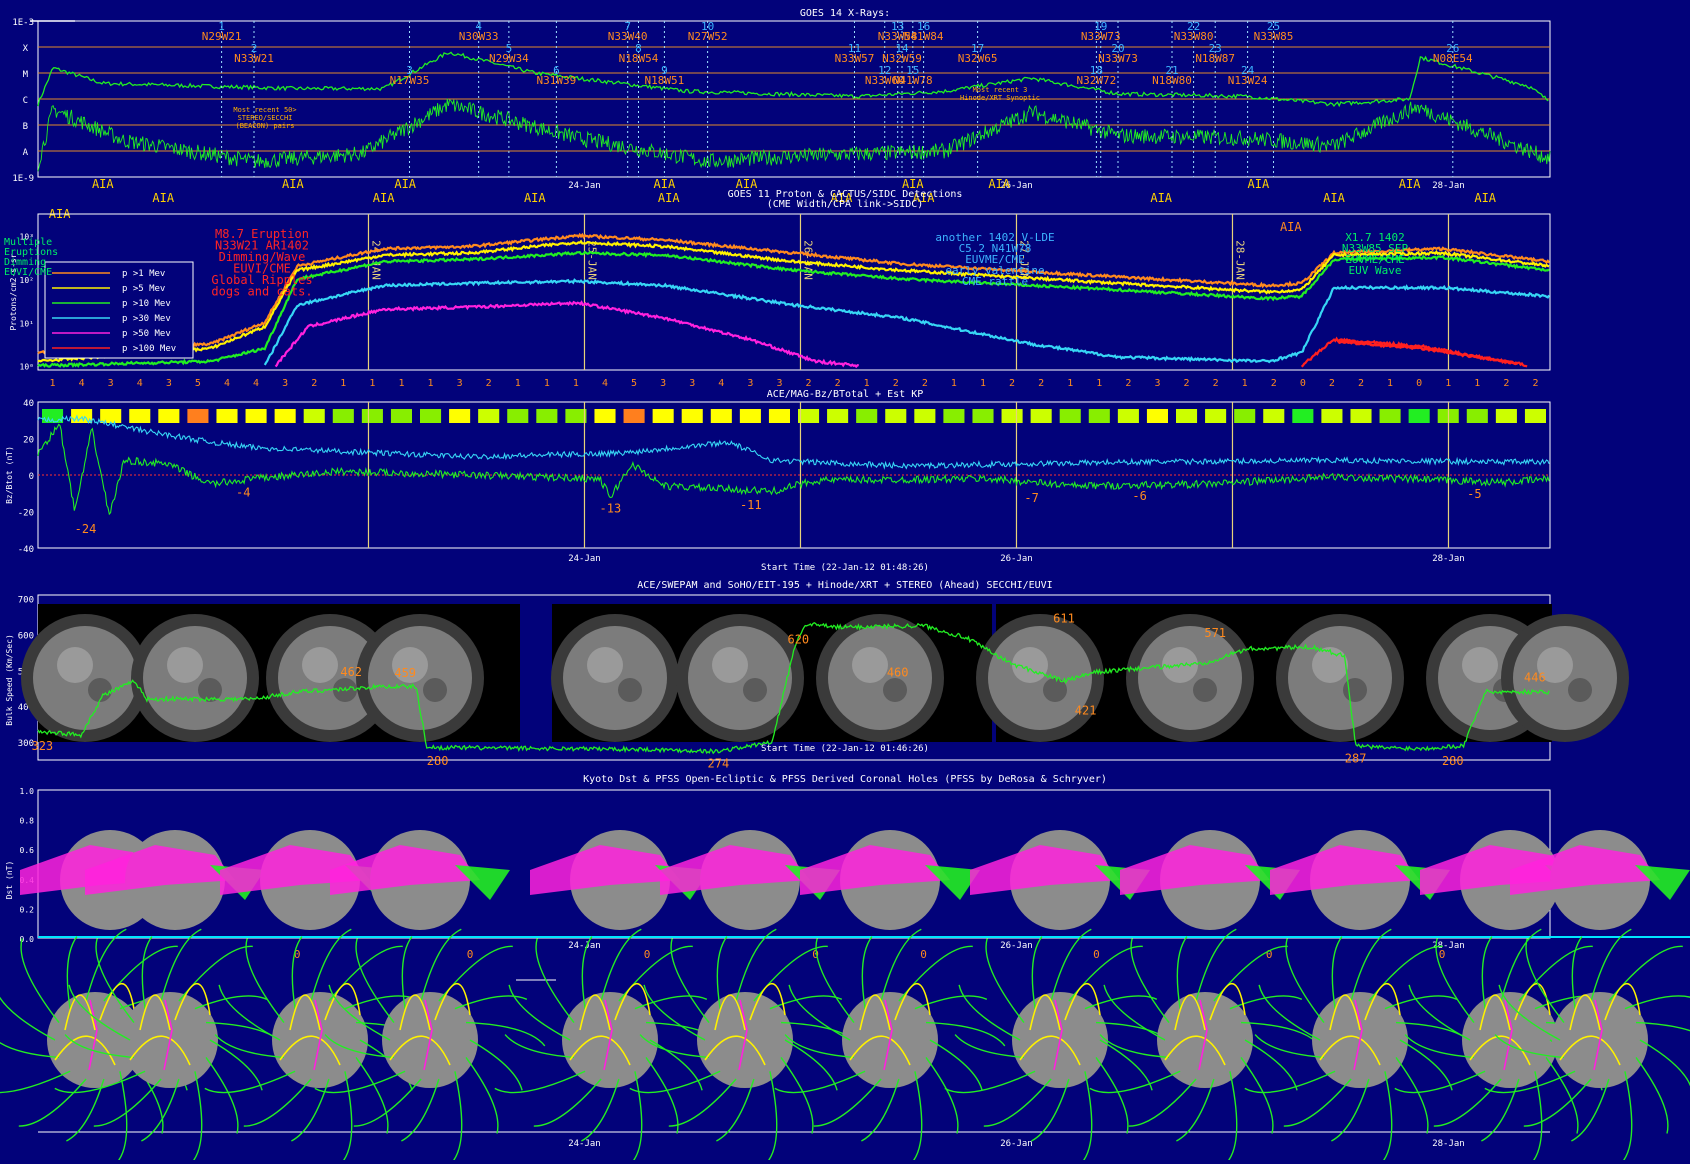 This screenshot has width=1690, height=1164. Describe the element at coordinates (264, 126) in the screenshot. I see `stereo-pairs-note: (BEACON) pairs` at that location.